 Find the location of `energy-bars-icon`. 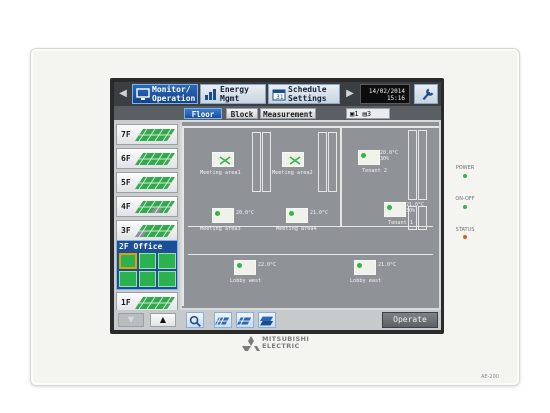

energy-bars-icon is located at coordinates (210, 94).